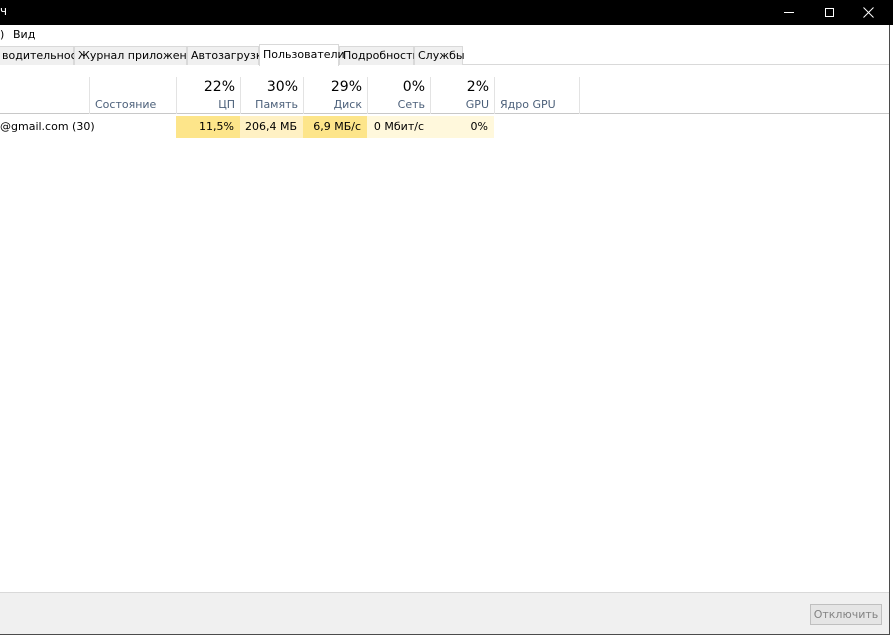 The height and width of the screenshot is (640, 893). I want to click on minimize-button, so click(789, 12).